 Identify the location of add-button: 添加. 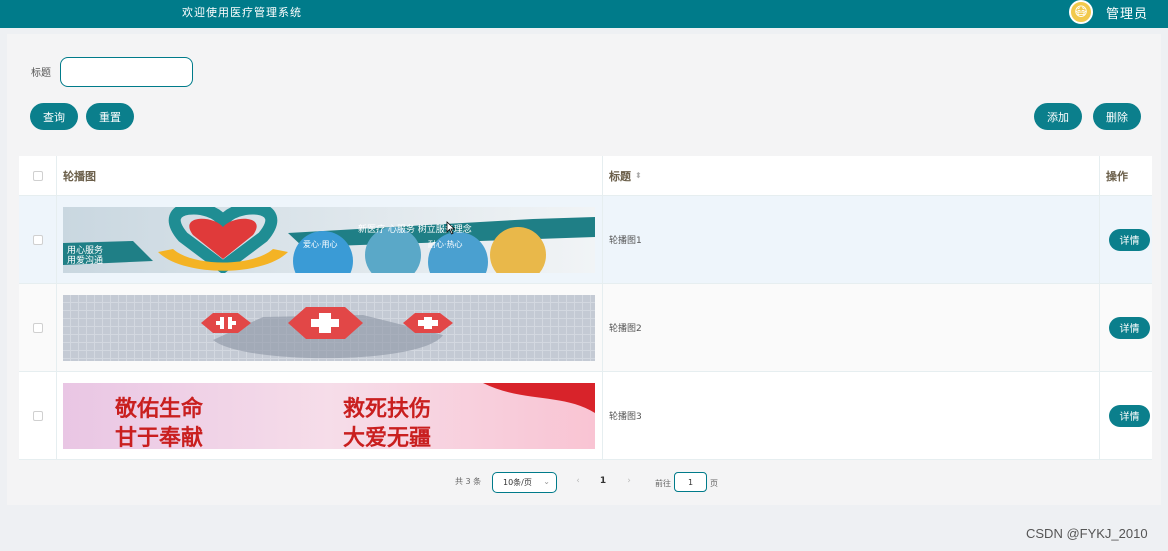
(1058, 116).